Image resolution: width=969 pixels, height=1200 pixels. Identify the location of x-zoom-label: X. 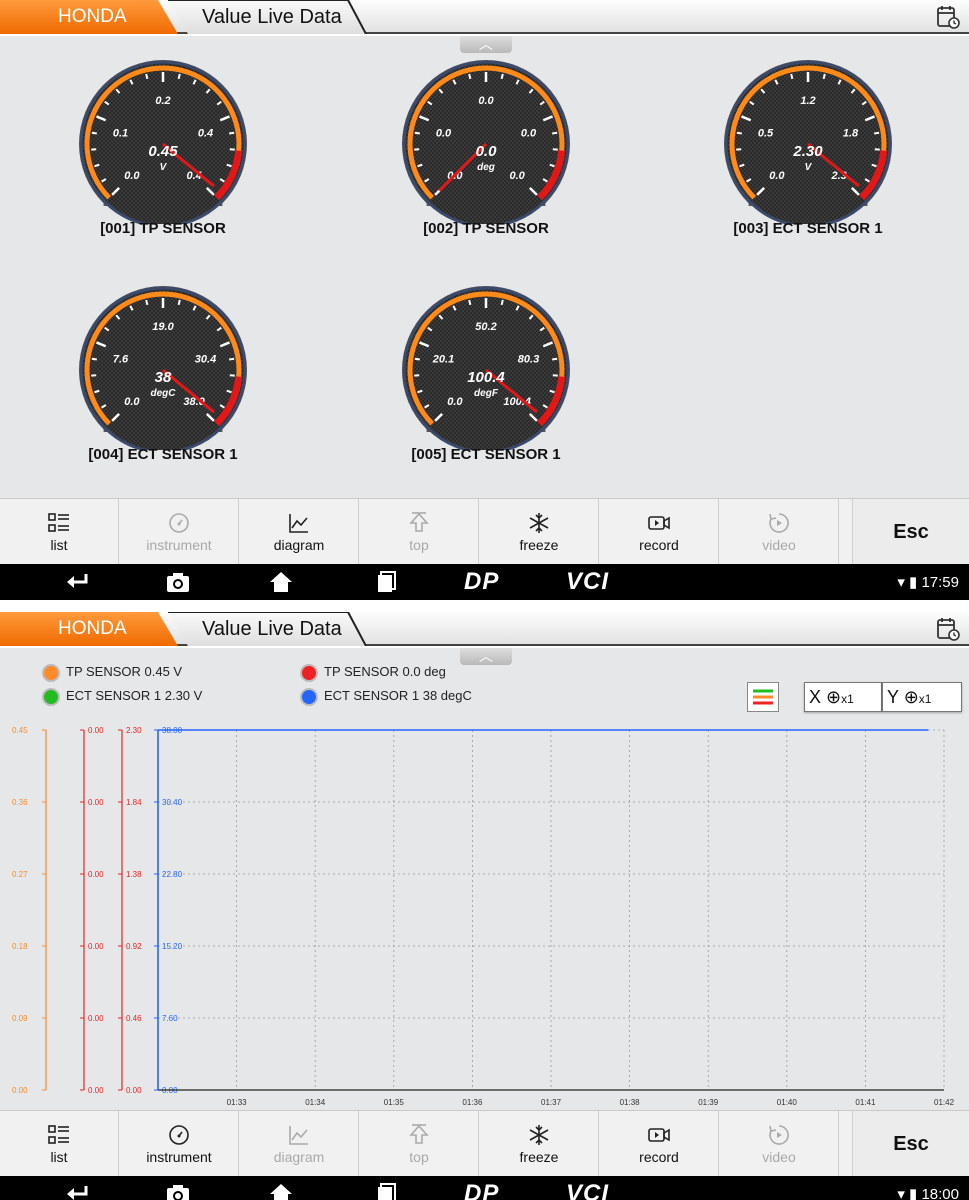
(815, 697).